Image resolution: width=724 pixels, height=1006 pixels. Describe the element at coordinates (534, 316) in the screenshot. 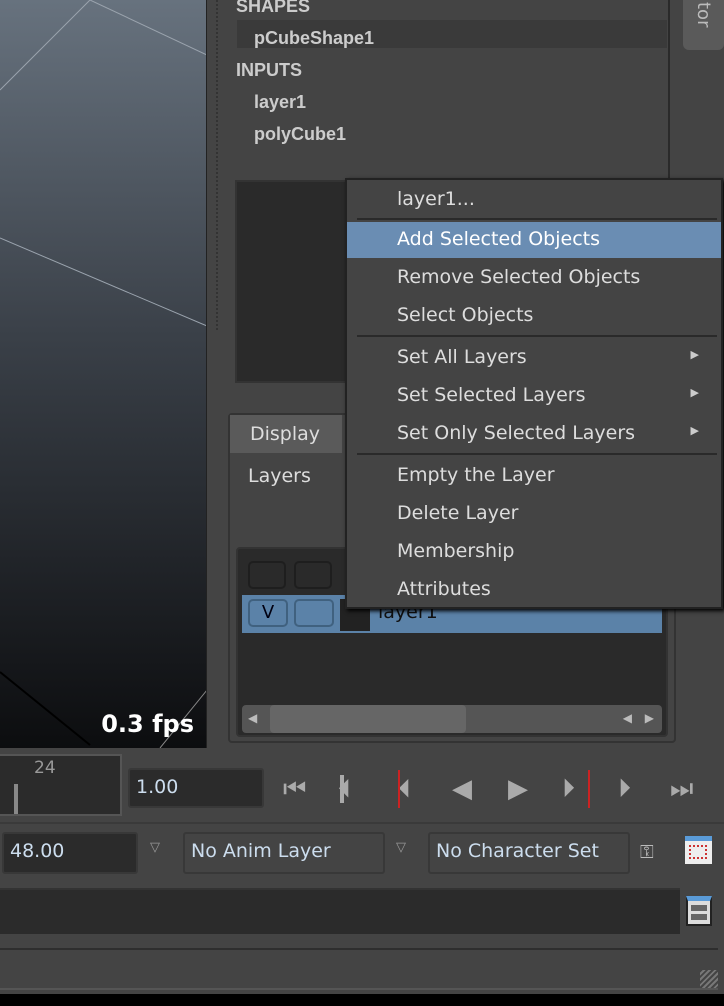

I see `menu-item-select-objects: Select Objects` at that location.